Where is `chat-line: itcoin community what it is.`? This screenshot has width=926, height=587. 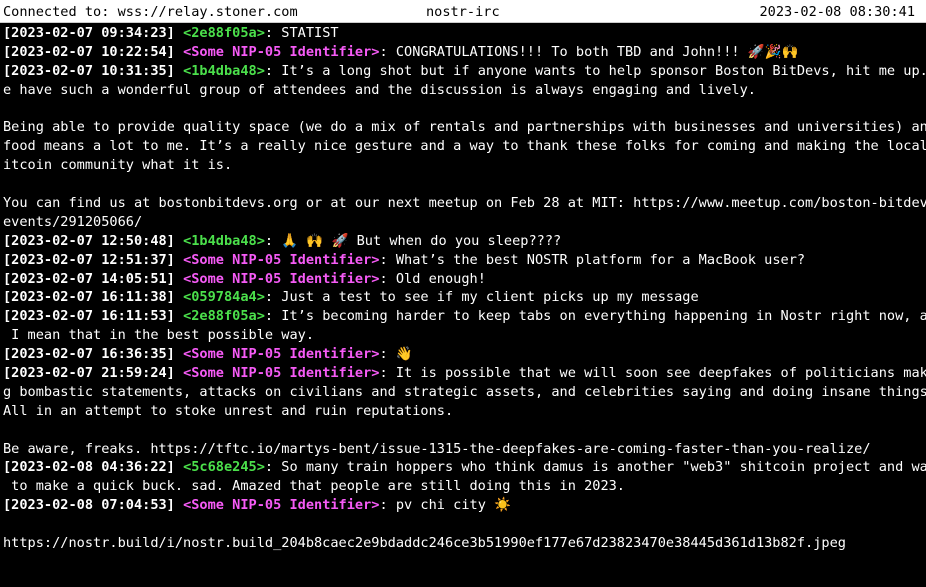 chat-line: itcoin community what it is. is located at coordinates (463, 165).